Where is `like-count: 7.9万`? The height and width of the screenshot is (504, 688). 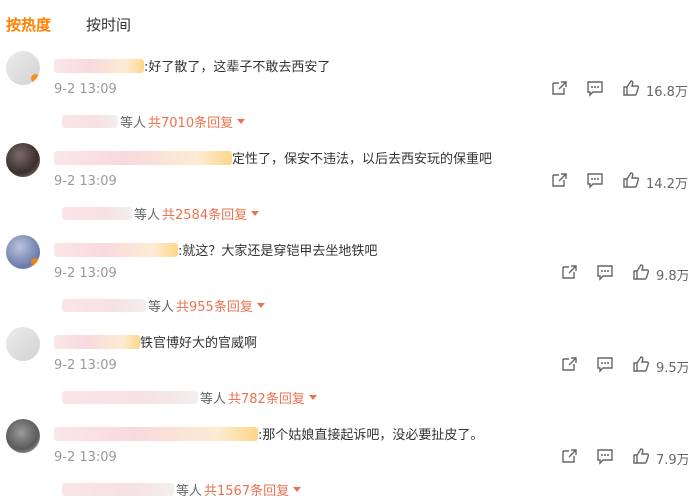 like-count: 7.9万 is located at coordinates (672, 460).